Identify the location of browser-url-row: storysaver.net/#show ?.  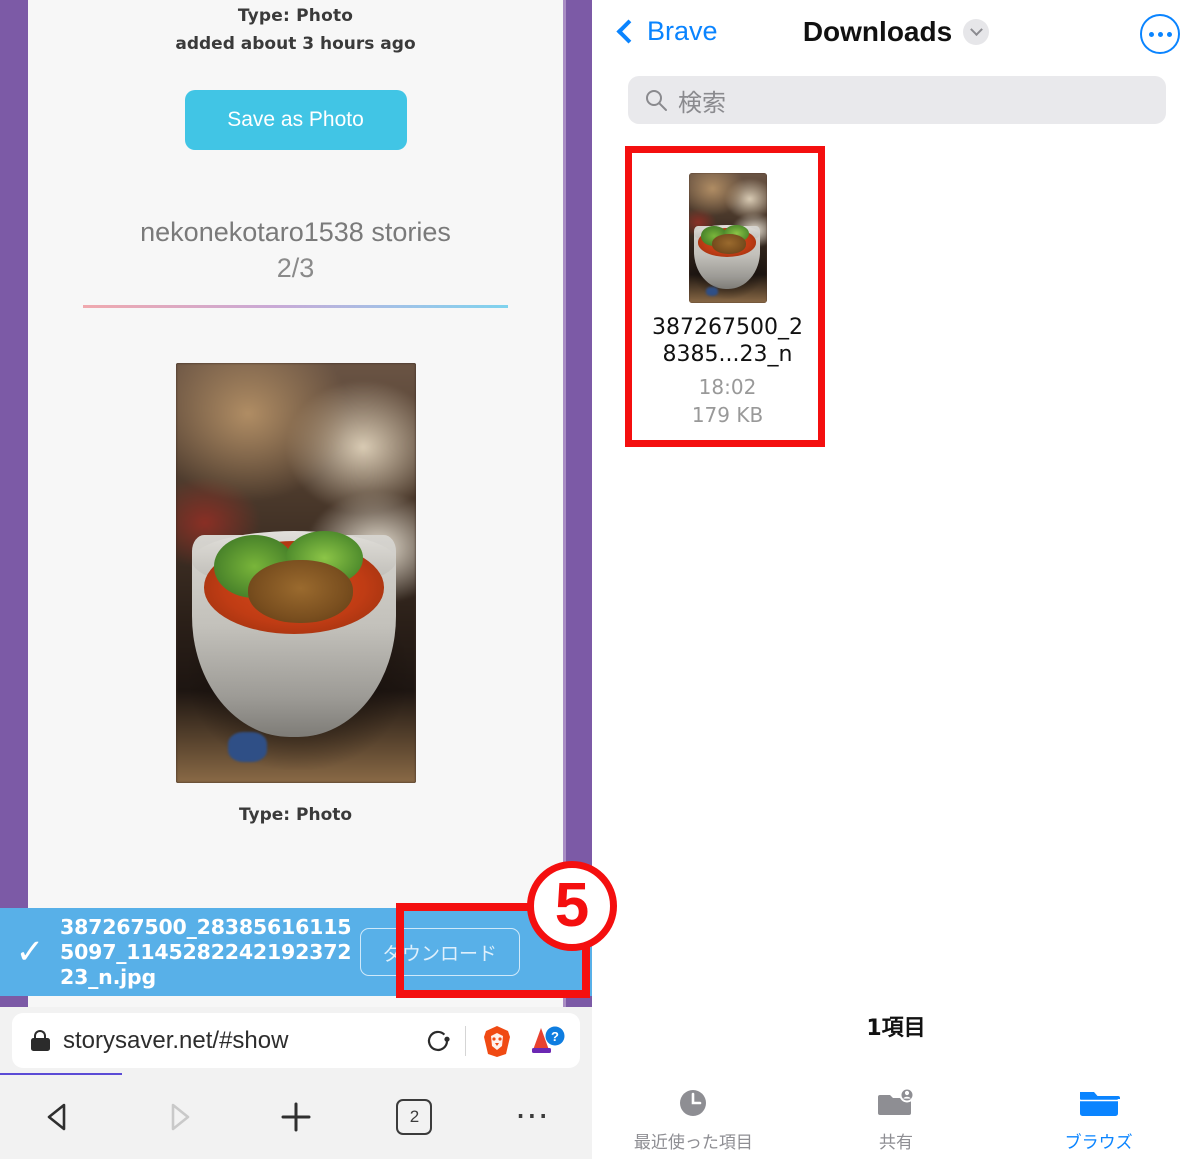
(296, 1041).